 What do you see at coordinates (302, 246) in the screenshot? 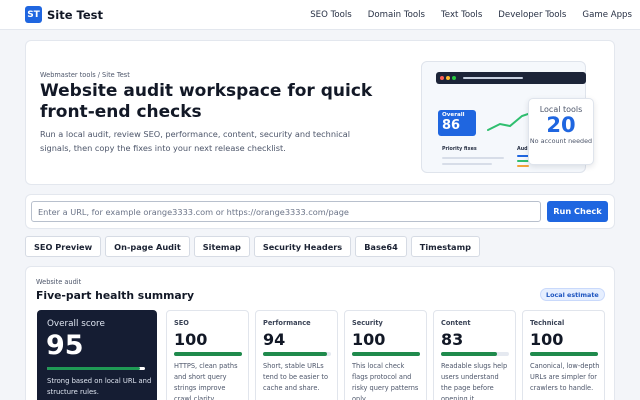
I see `tab-security-headers: Security Headers` at bounding box center [302, 246].